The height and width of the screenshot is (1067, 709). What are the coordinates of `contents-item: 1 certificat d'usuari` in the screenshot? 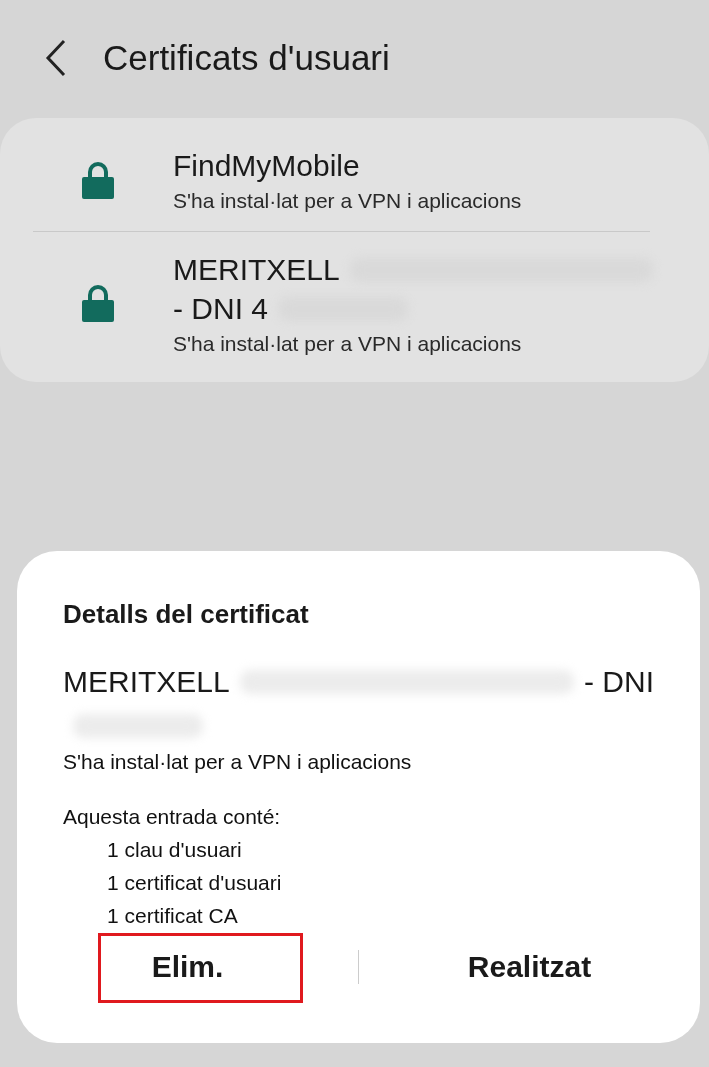 It's located at (194, 883).